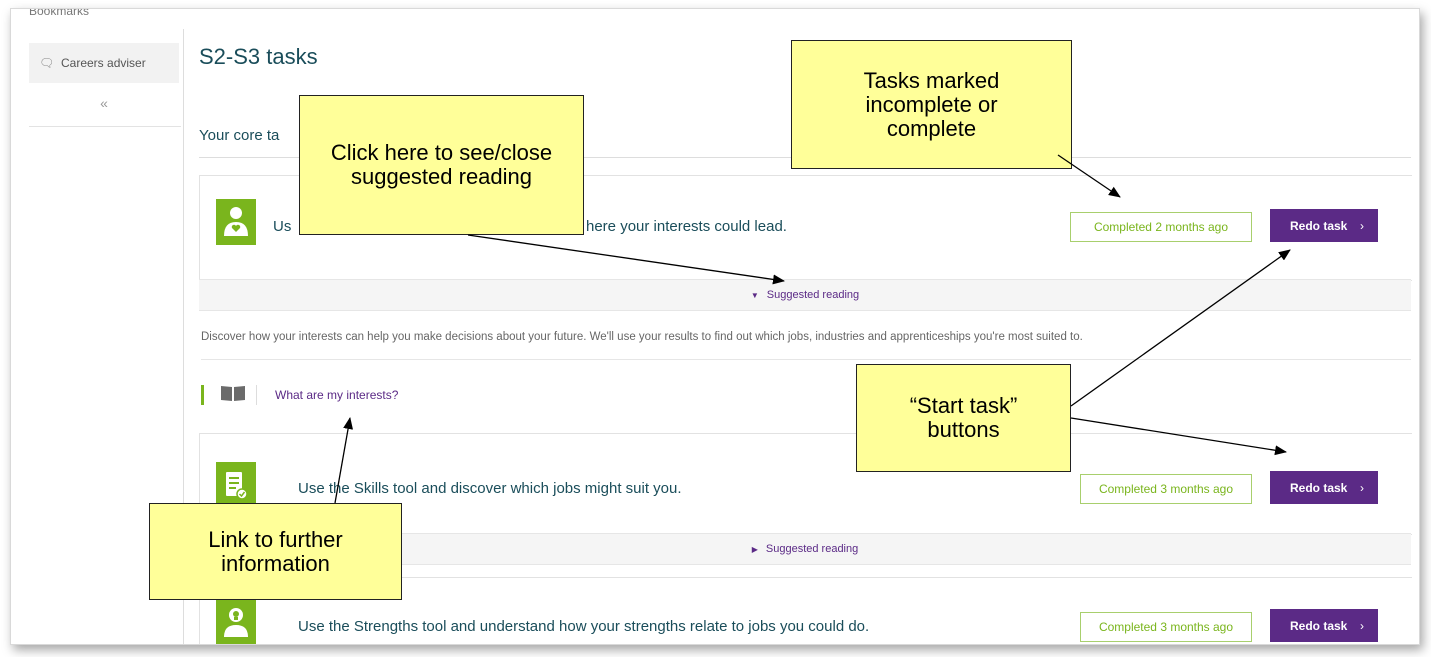  I want to click on arrow-to-suggested-reading, so click(626, 259).